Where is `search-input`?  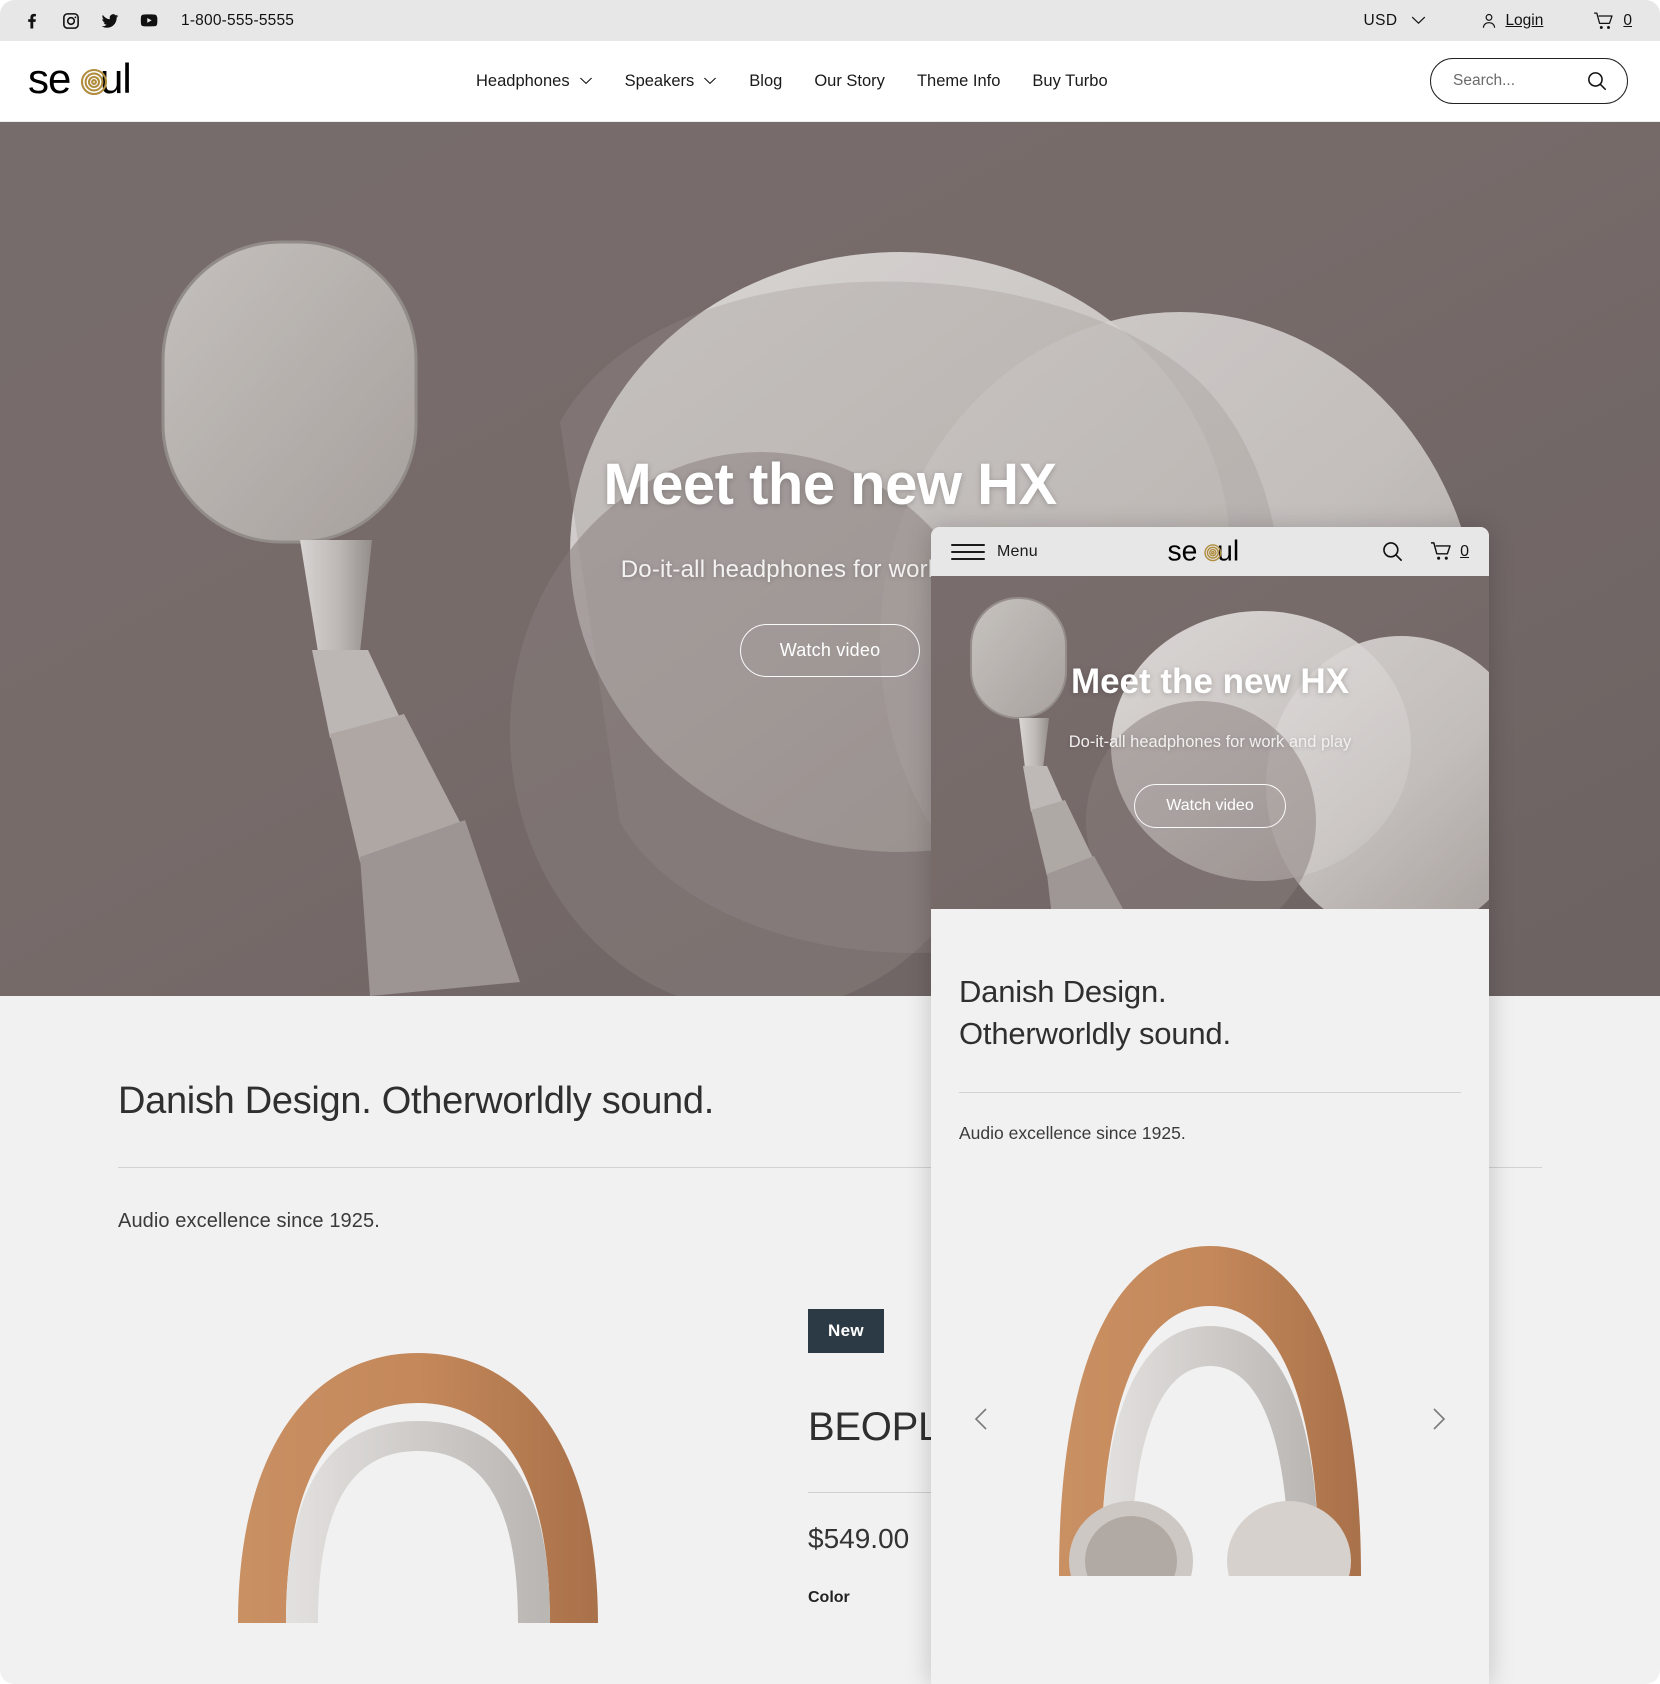 search-input is located at coordinates (1519, 81).